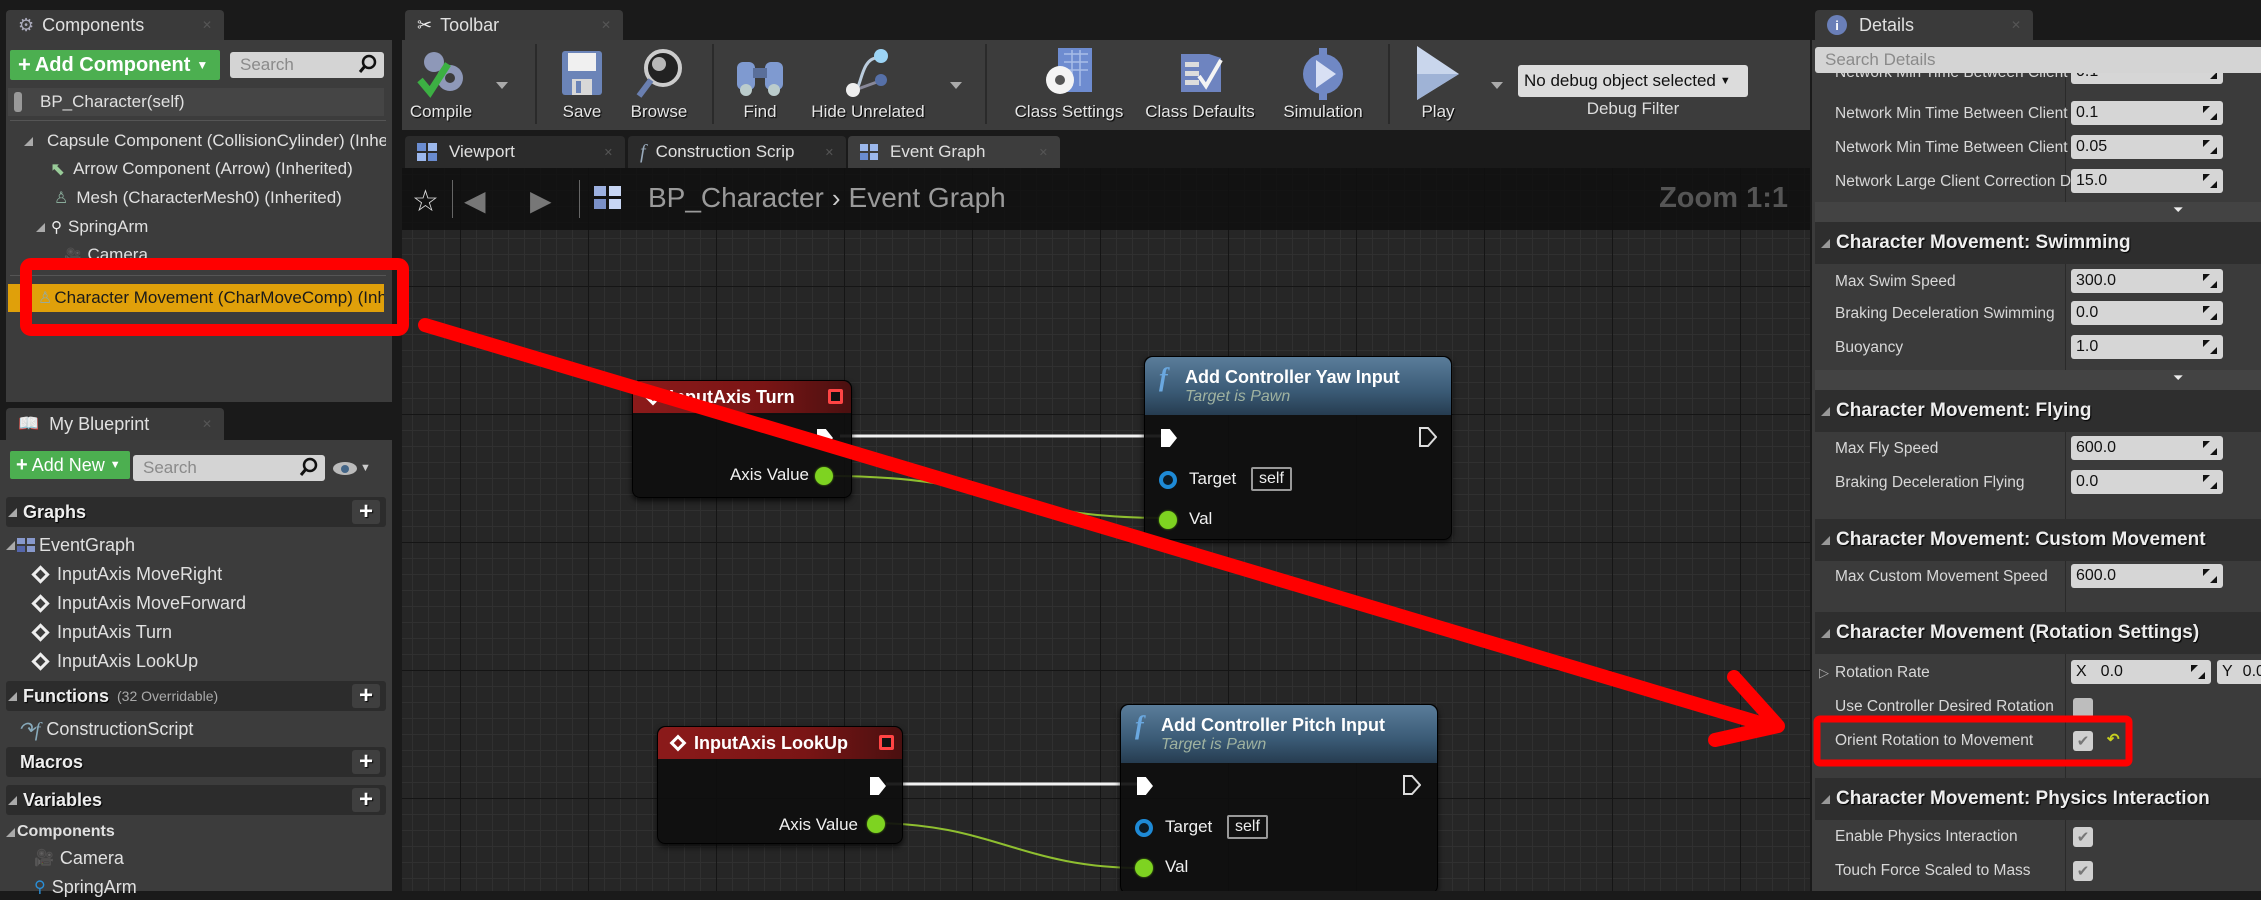  I want to click on toolbar-tab: ✂ Toolbar ✕, so click(514, 25).